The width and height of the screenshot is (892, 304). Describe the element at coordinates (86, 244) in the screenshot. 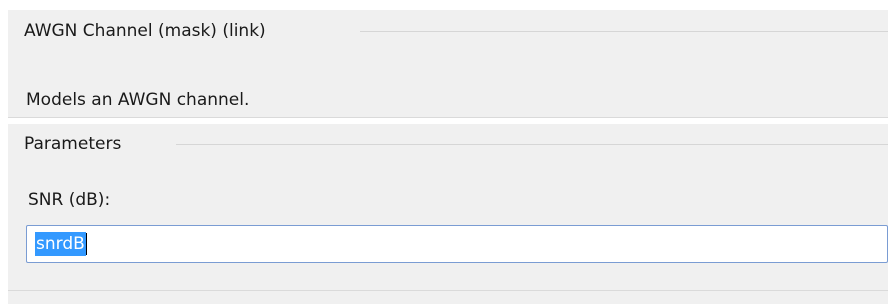

I see `text-caret` at that location.